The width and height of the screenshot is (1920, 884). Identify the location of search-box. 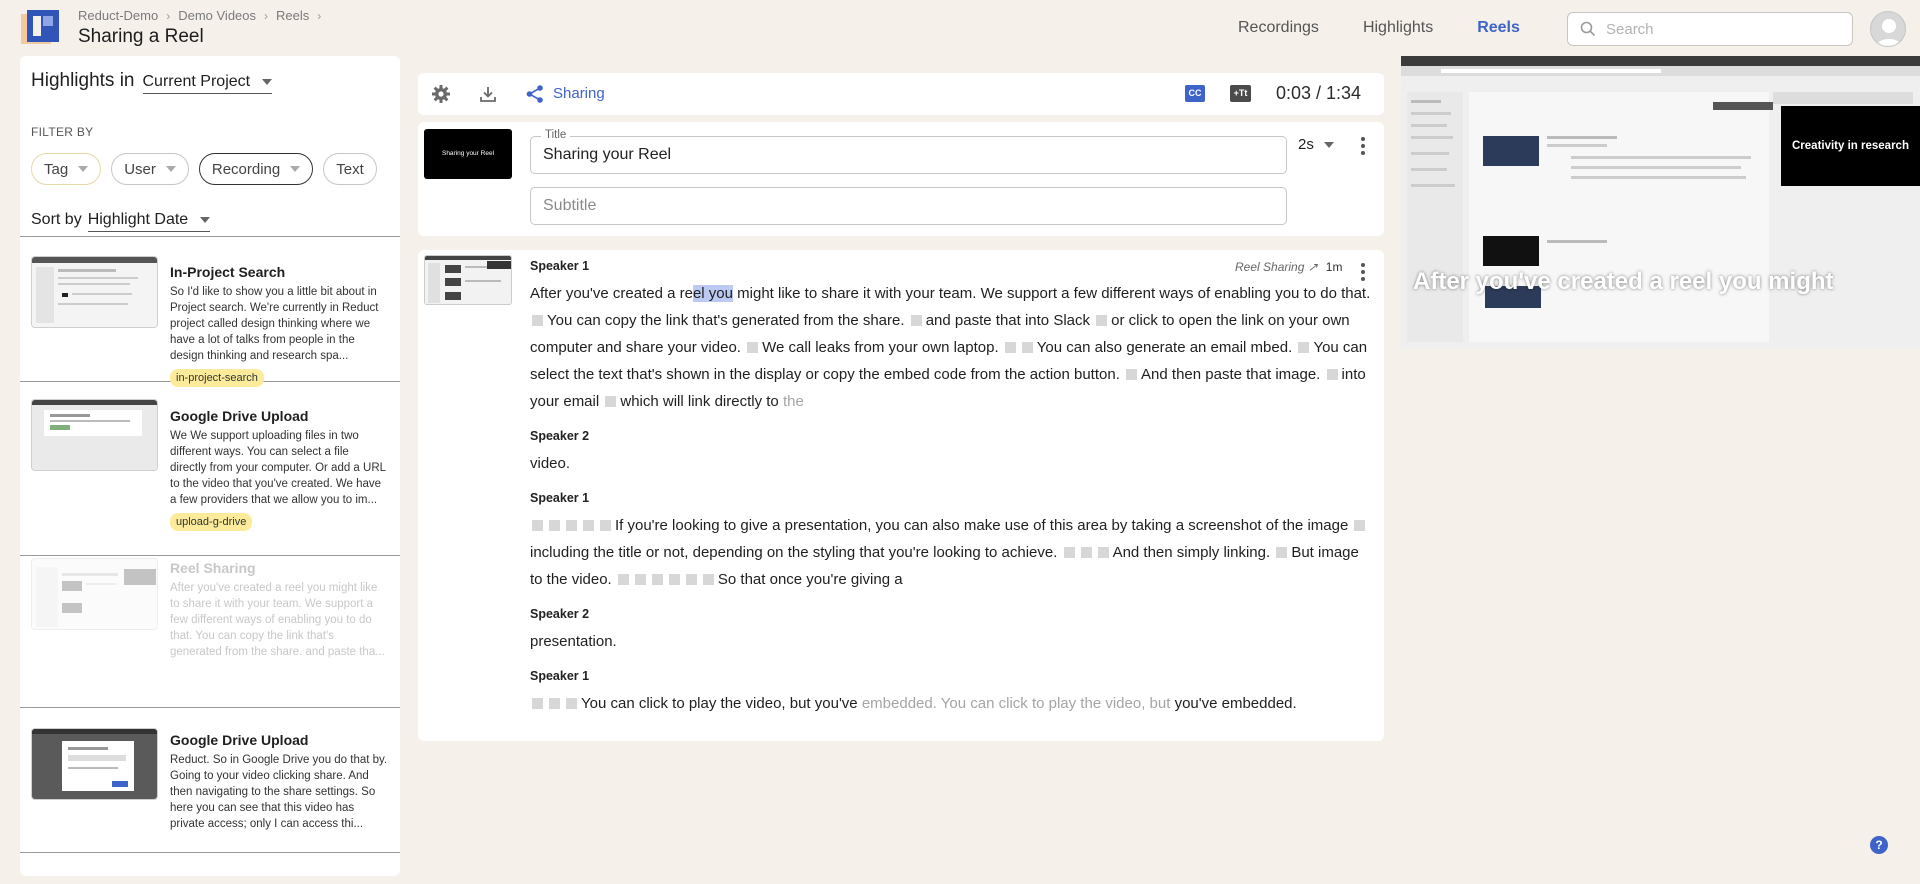
(1710, 29).